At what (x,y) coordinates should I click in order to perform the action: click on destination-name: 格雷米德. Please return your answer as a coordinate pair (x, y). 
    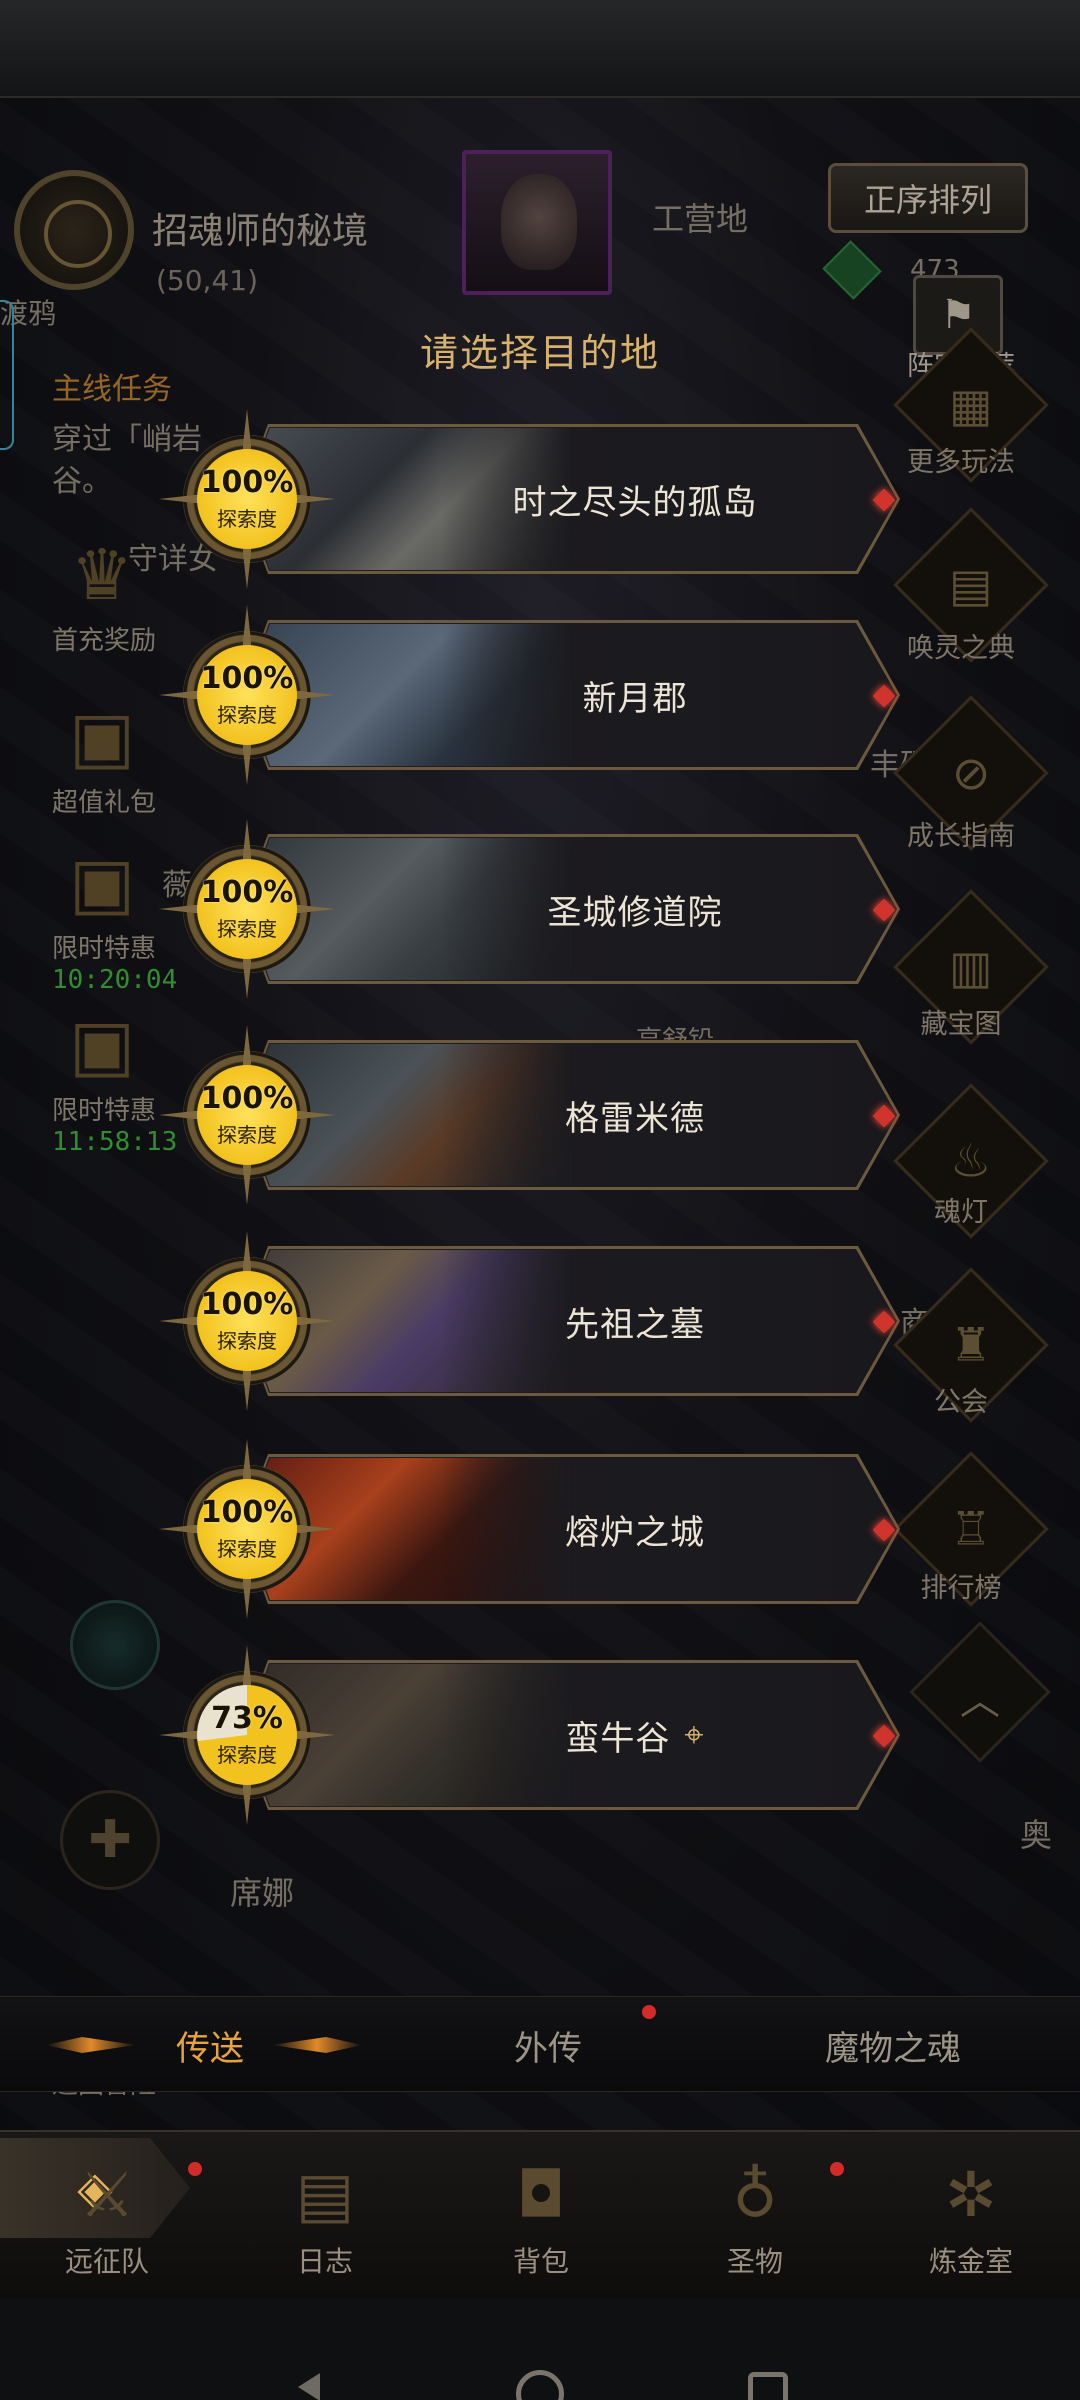
    Looking at the image, I should click on (635, 1118).